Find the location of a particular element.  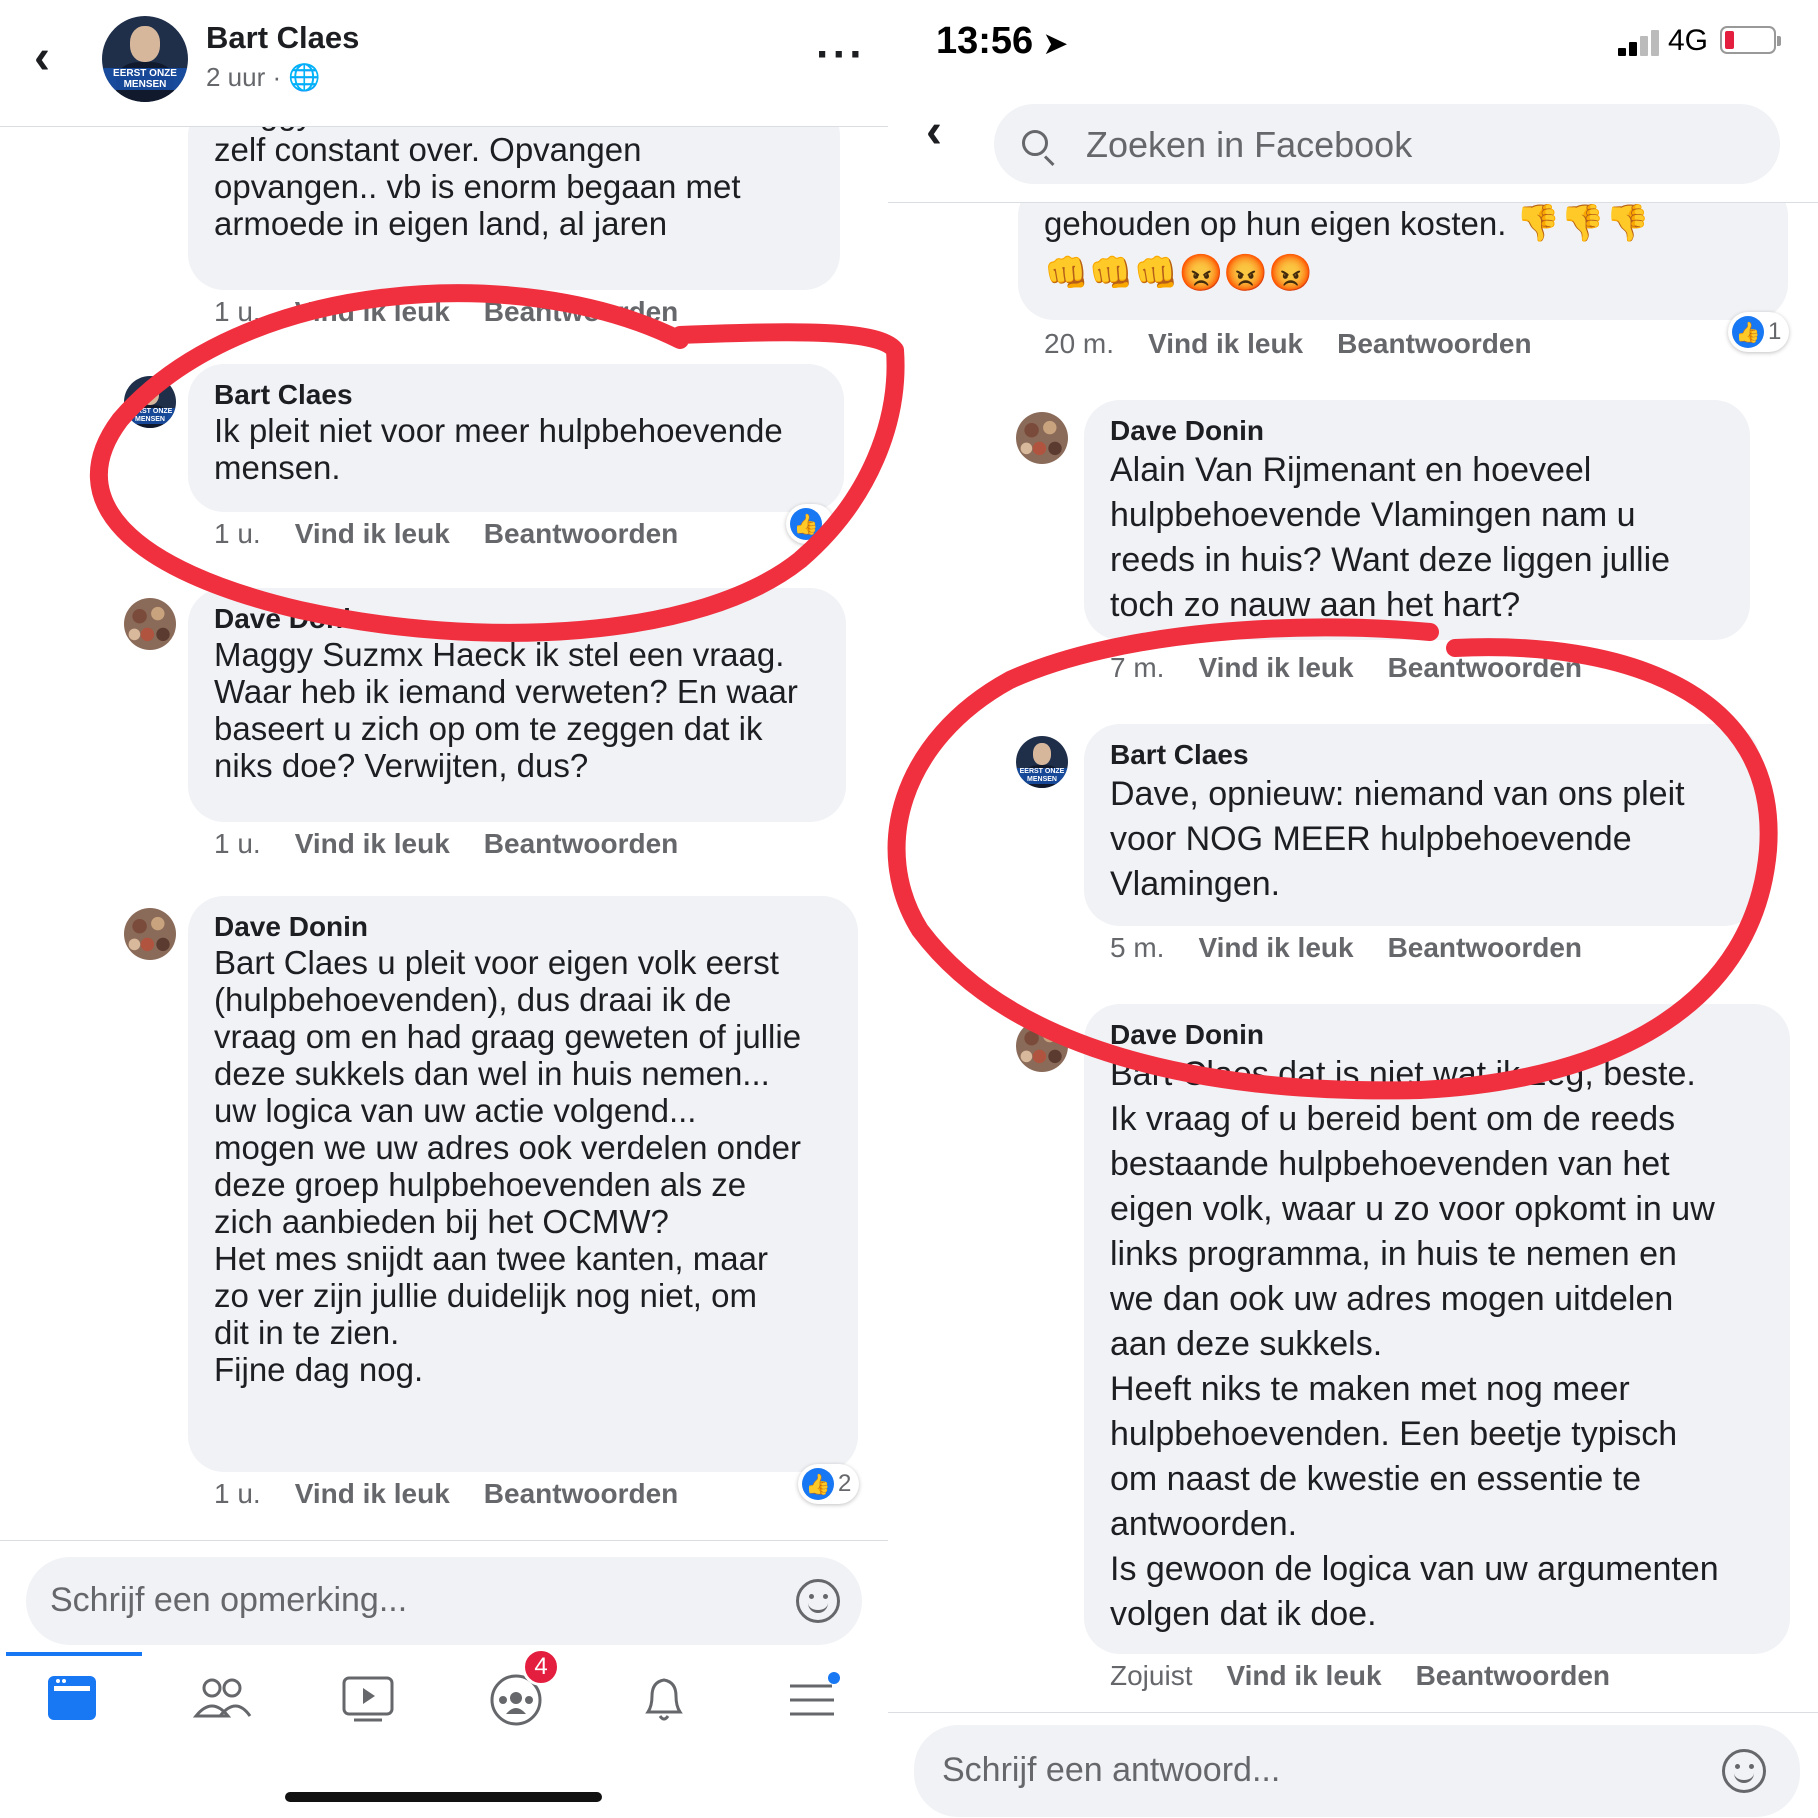

ios-status-bar: 13:56 ➤ 4G is located at coordinates (1353, 45).